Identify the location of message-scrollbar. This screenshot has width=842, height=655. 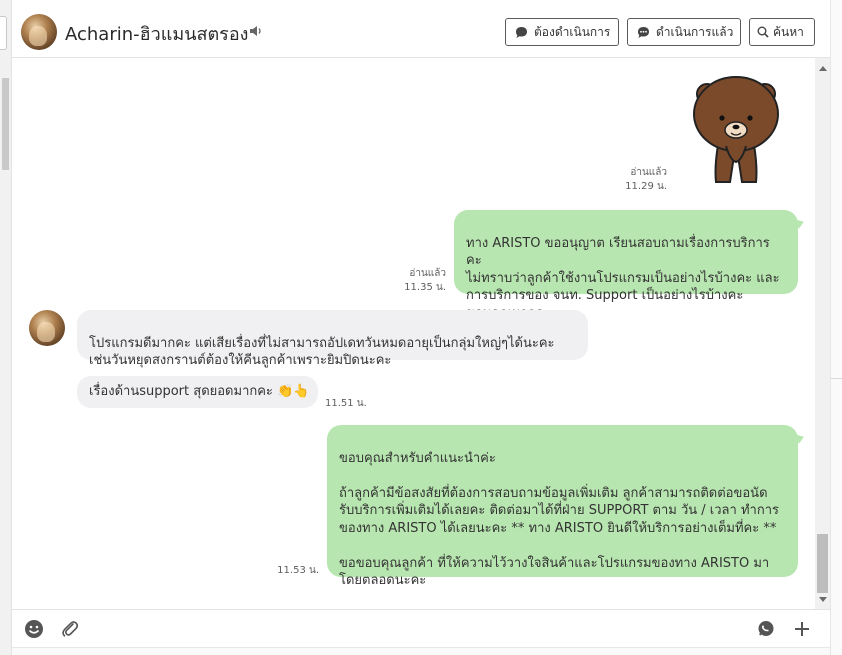
(822, 333).